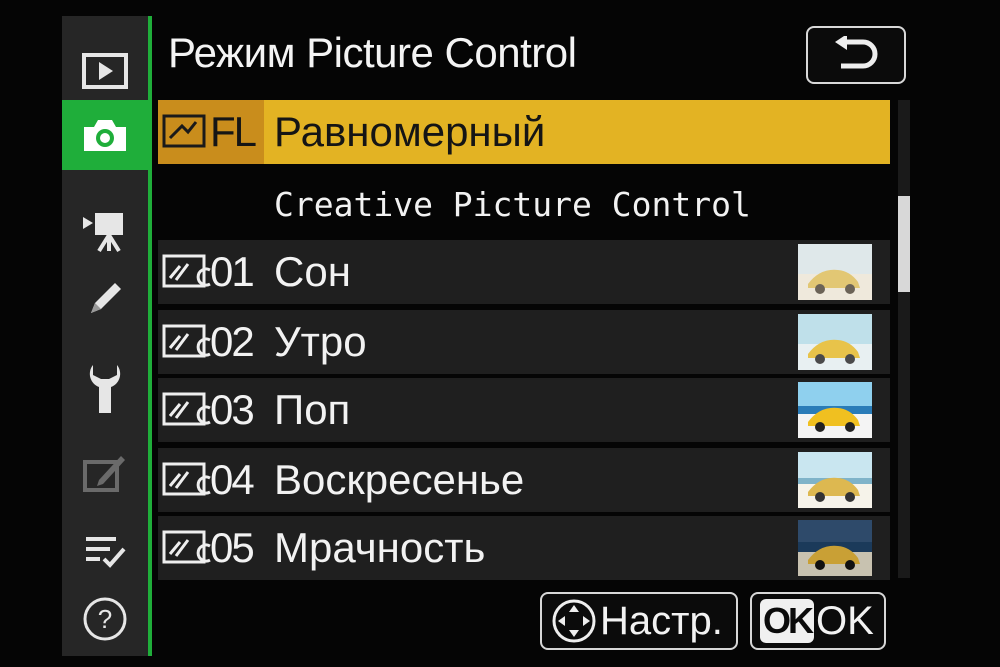 The image size is (1000, 667). Describe the element at coordinates (904, 339) in the screenshot. I see `scrollbar-track` at that location.